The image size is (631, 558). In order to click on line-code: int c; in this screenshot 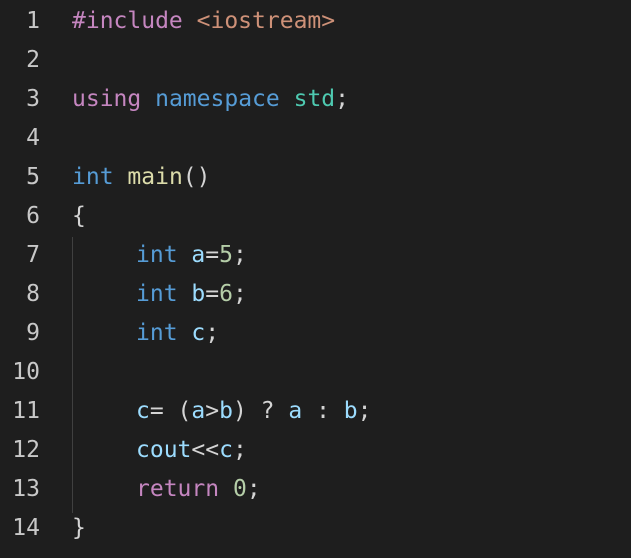, I will do `click(145, 333)`.